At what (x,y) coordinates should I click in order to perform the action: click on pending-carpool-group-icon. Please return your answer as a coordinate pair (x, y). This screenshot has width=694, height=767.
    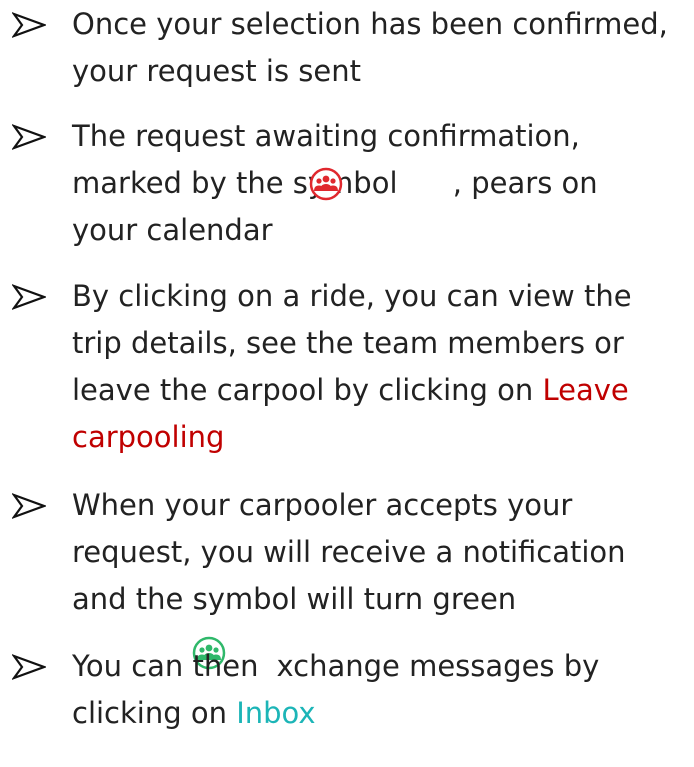
    Looking at the image, I should click on (326, 184).